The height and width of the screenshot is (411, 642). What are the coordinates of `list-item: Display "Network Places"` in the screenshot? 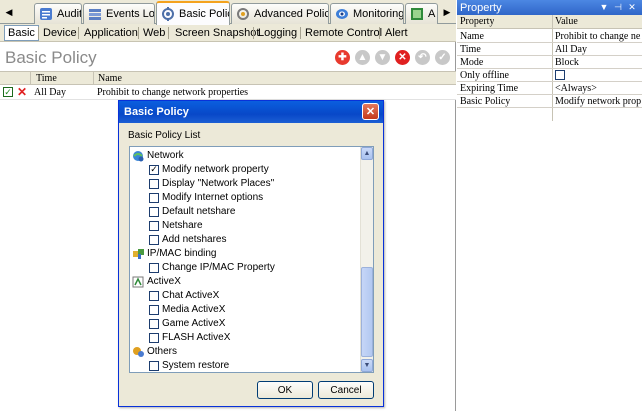 It's located at (211, 183).